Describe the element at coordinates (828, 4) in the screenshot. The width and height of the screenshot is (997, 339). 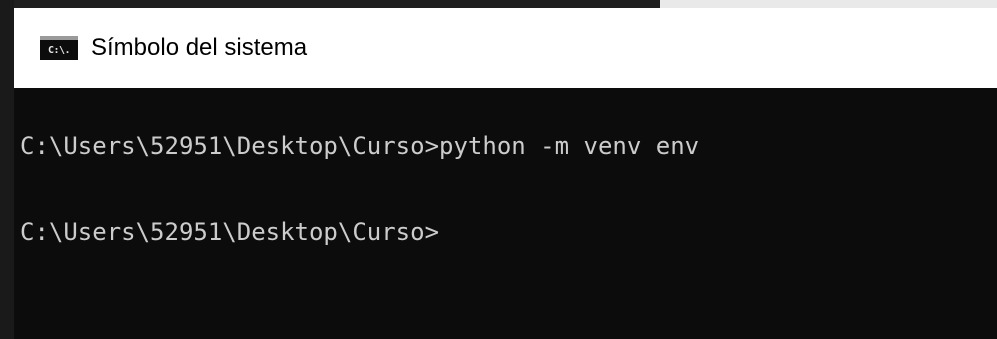
I see `background-window-edge-light` at that location.